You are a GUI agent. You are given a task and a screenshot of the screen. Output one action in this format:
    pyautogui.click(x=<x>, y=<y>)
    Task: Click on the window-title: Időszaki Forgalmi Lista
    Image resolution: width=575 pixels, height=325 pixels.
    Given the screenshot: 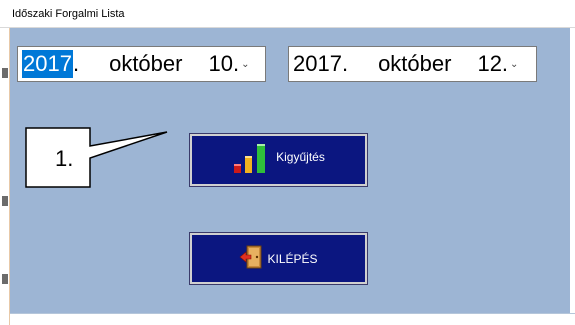 What is the action you would take?
    pyautogui.click(x=68, y=14)
    